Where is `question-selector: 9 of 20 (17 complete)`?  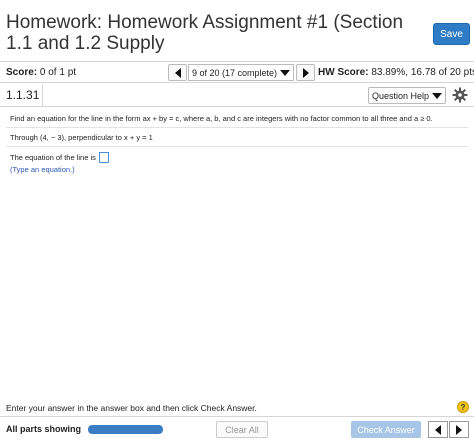 question-selector: 9 of 20 (17 complete) is located at coordinates (241, 72).